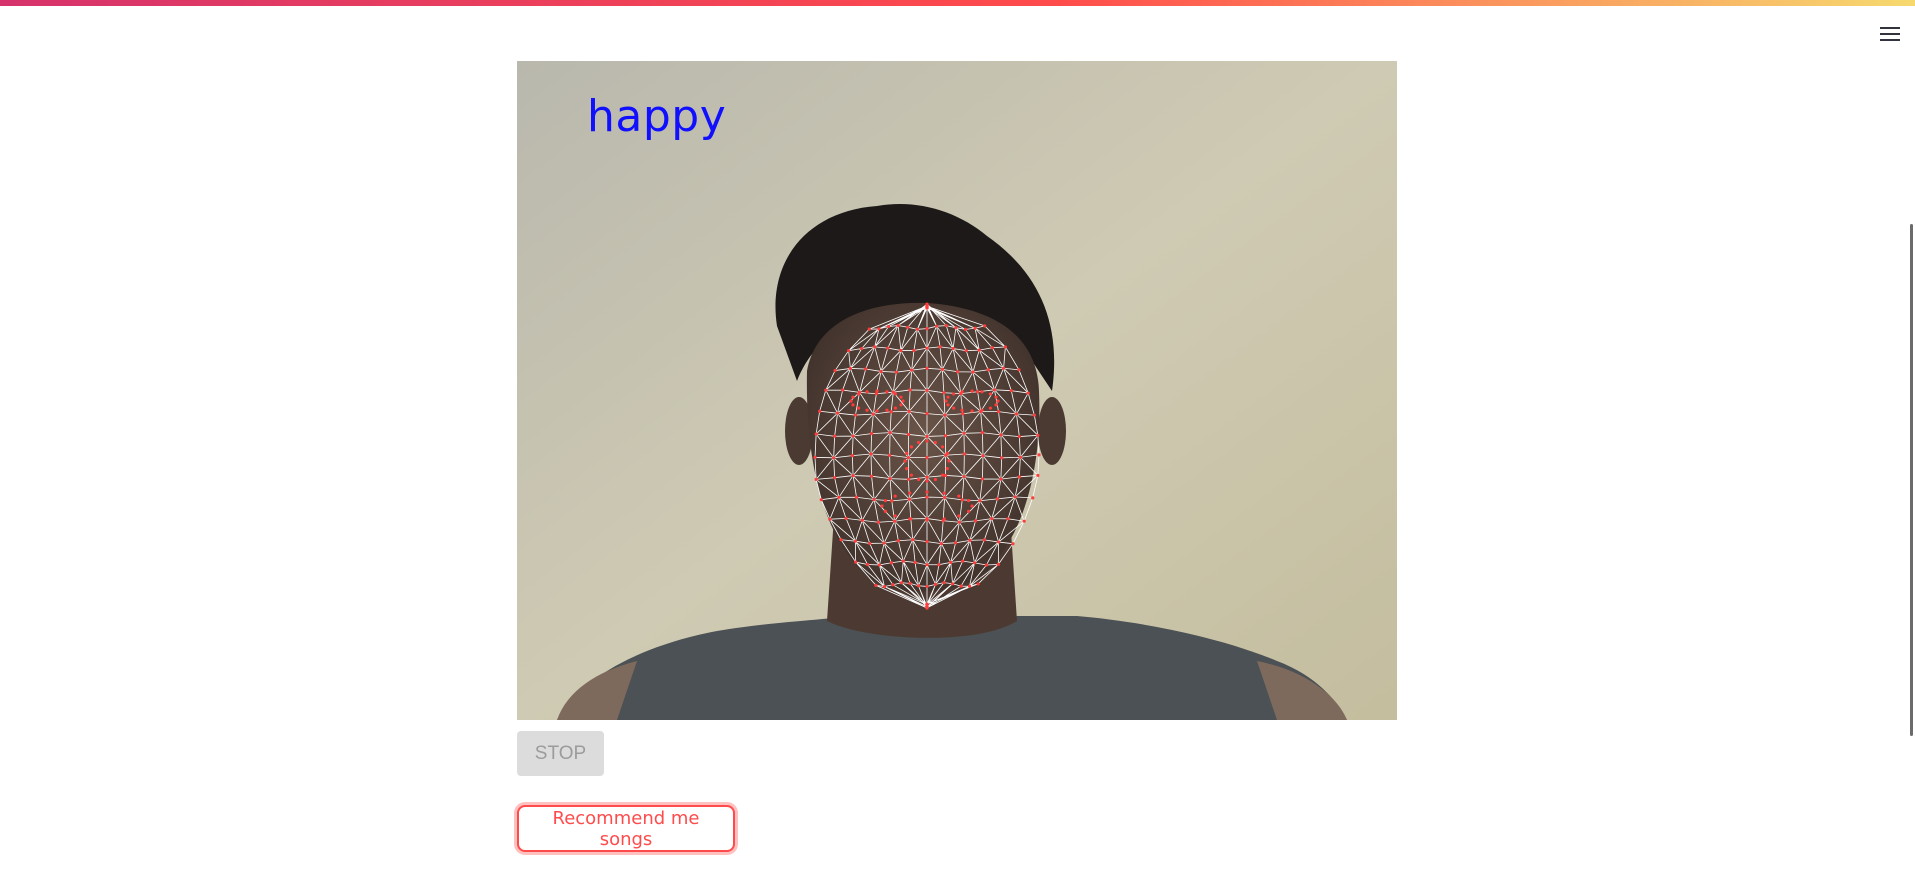 The height and width of the screenshot is (870, 1915). Describe the element at coordinates (657, 116) in the screenshot. I see `emotion-label: happy` at that location.